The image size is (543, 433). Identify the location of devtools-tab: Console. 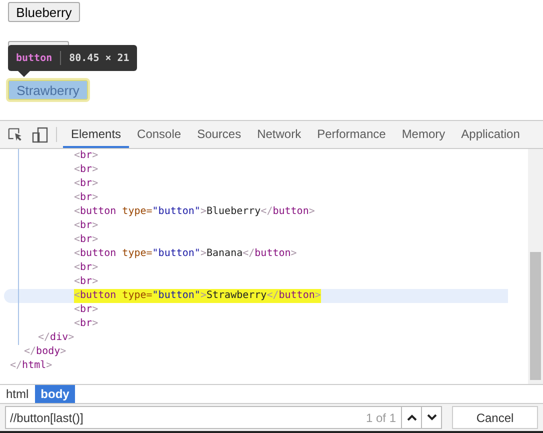
(159, 134).